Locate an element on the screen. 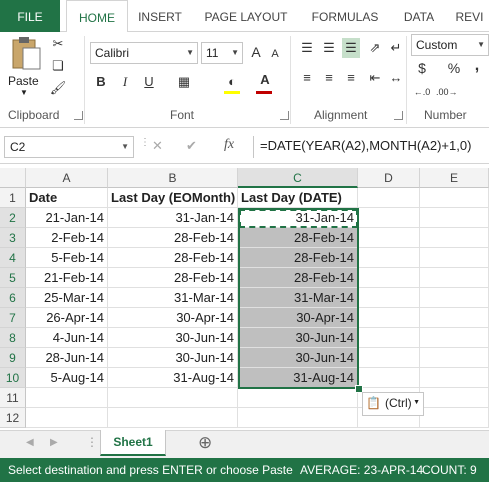 Image resolution: width=489 pixels, height=482 pixels. row-header: 3 is located at coordinates (13, 238).